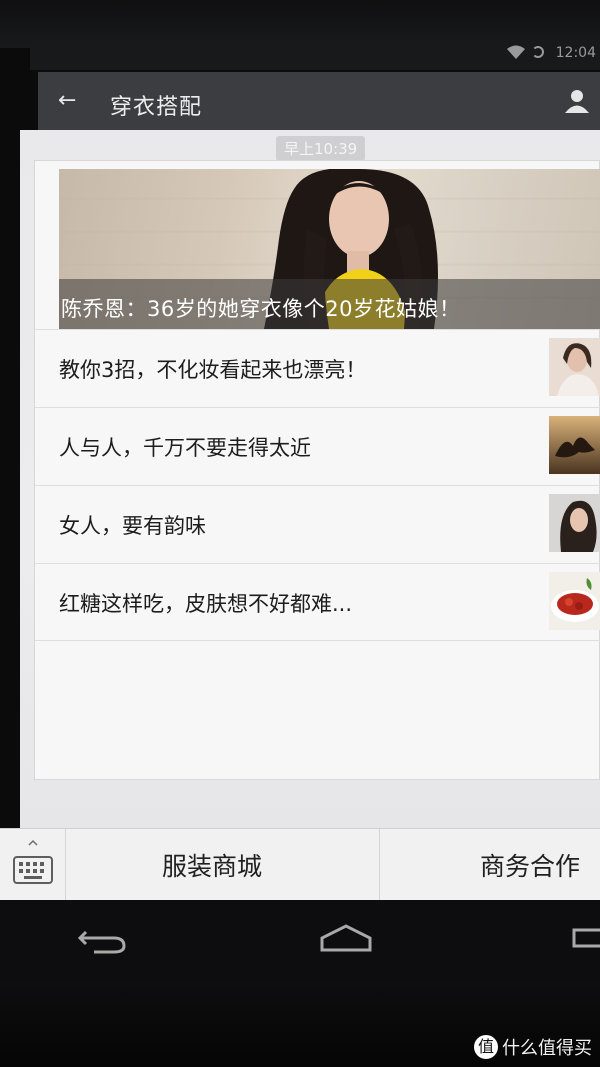 The image size is (600, 1067). What do you see at coordinates (329, 249) in the screenshot?
I see `hero-article: 陈乔恩：36岁的她穿衣像个20岁花姑娘！` at bounding box center [329, 249].